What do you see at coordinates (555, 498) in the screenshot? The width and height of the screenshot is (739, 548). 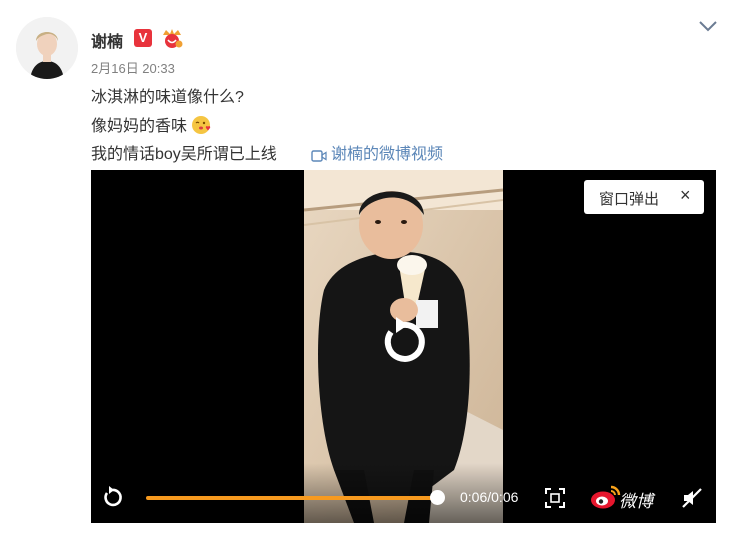 I see `fullscreen-icon` at bounding box center [555, 498].